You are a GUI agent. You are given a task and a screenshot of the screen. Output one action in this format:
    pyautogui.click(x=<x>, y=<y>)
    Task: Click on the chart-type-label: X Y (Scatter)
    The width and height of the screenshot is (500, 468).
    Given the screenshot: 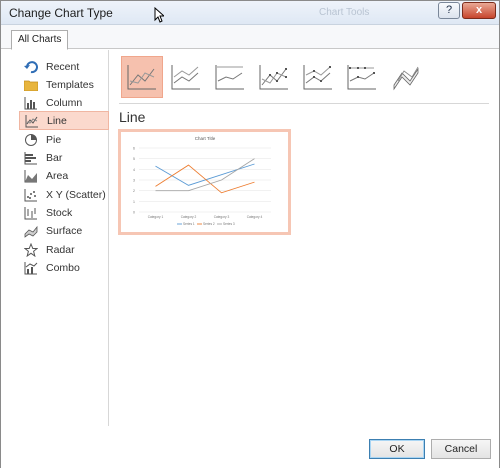 What is the action you would take?
    pyautogui.click(x=76, y=194)
    